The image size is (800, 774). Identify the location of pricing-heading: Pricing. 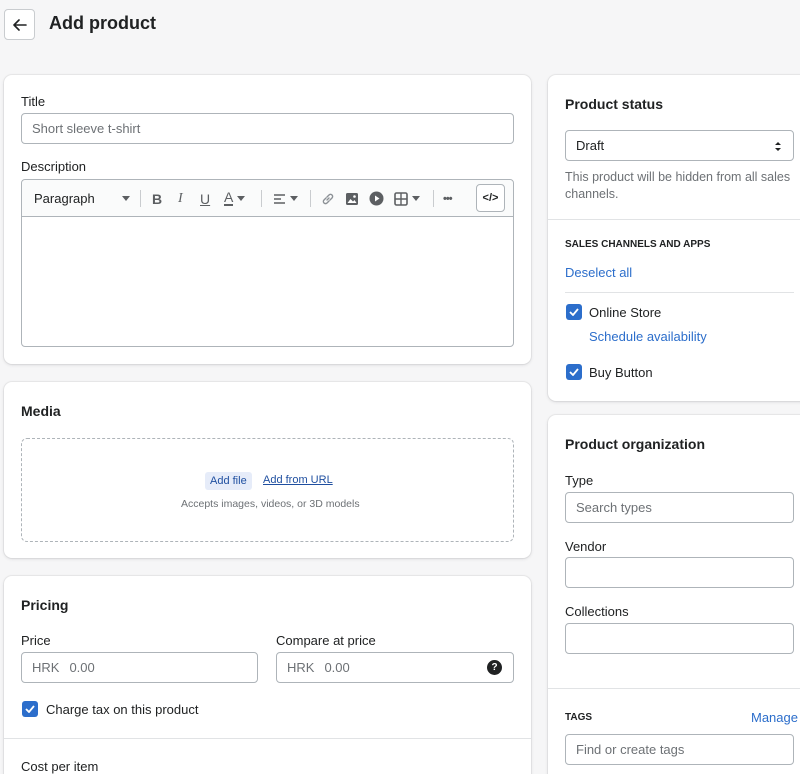
(45, 605).